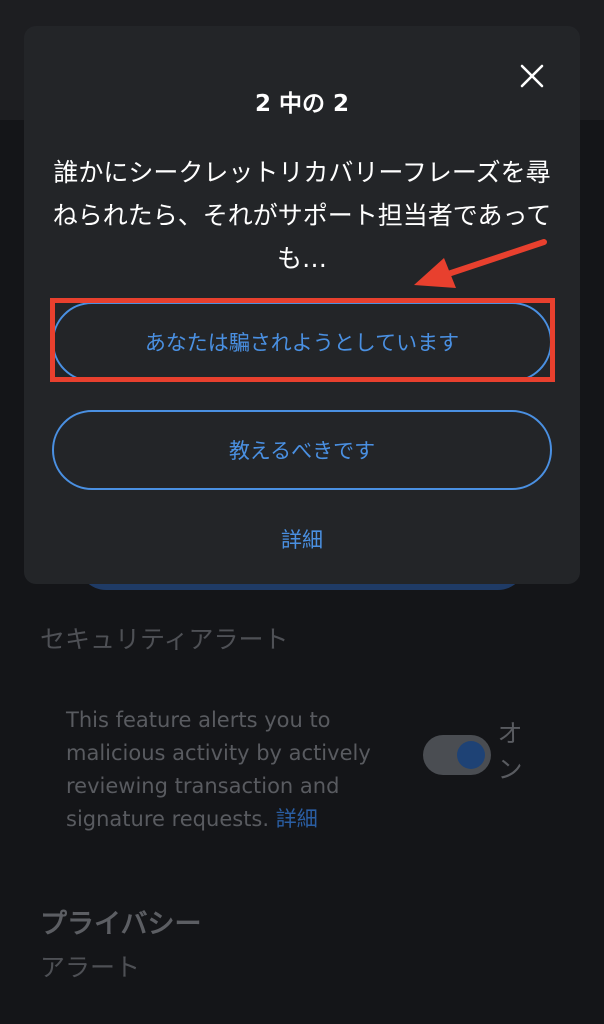 The height and width of the screenshot is (1024, 604). Describe the element at coordinates (164, 639) in the screenshot. I see `security-alert-label: セキュリティアラート` at that location.